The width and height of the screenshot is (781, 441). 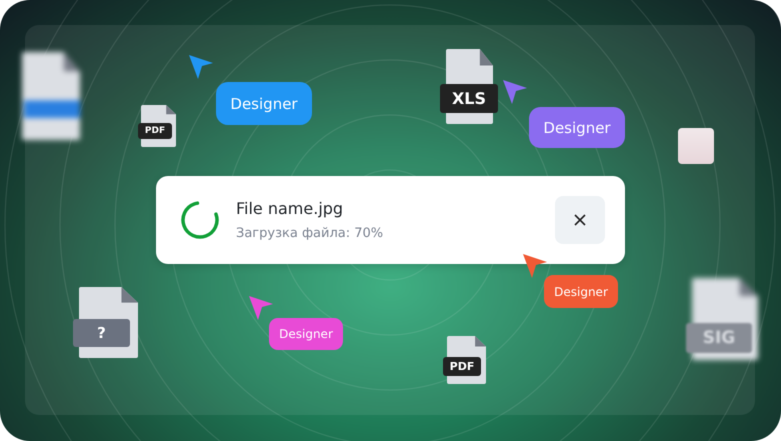 I want to click on file-type-badge: ?, so click(x=101, y=333).